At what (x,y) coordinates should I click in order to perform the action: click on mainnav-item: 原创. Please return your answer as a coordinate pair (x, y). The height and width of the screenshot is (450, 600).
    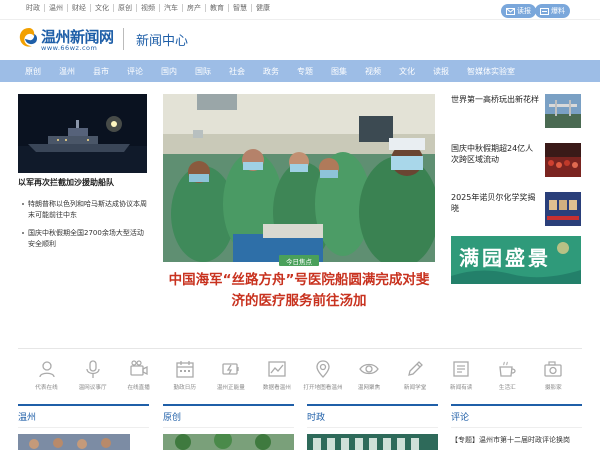
    Looking at the image, I should click on (33, 71).